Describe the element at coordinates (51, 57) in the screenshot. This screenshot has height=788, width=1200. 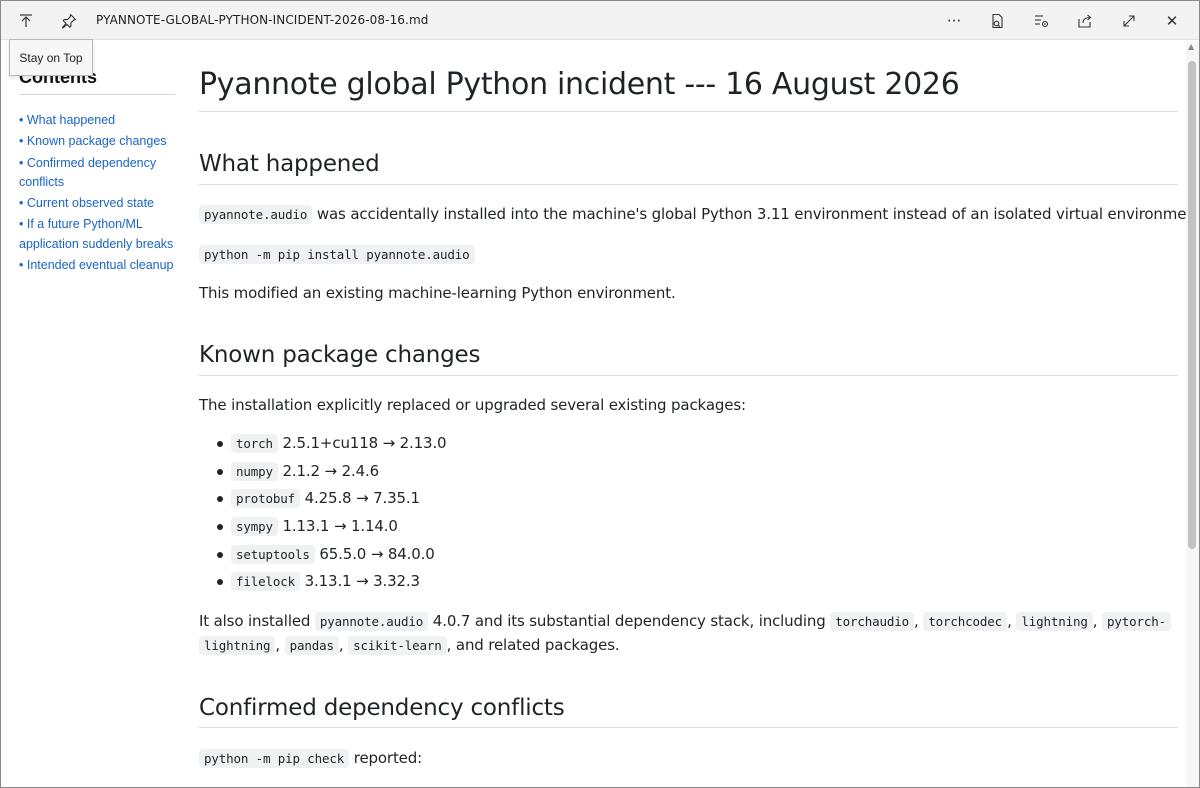
I see `stay-on-top-tooltip: Stay on Top` at that location.